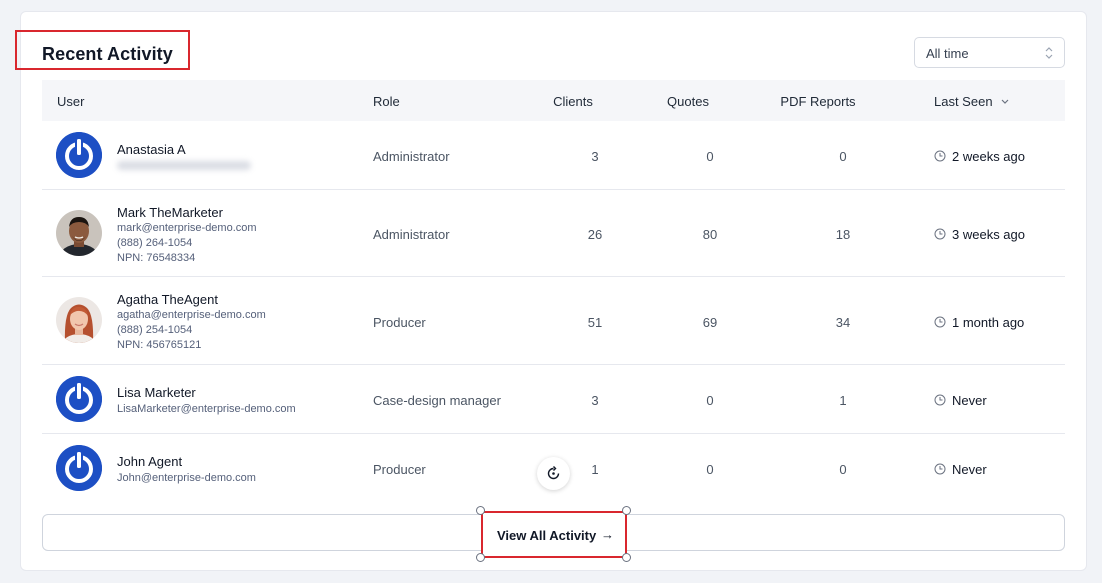  I want to click on last-seen-text: 2 weeks ago, so click(988, 156).